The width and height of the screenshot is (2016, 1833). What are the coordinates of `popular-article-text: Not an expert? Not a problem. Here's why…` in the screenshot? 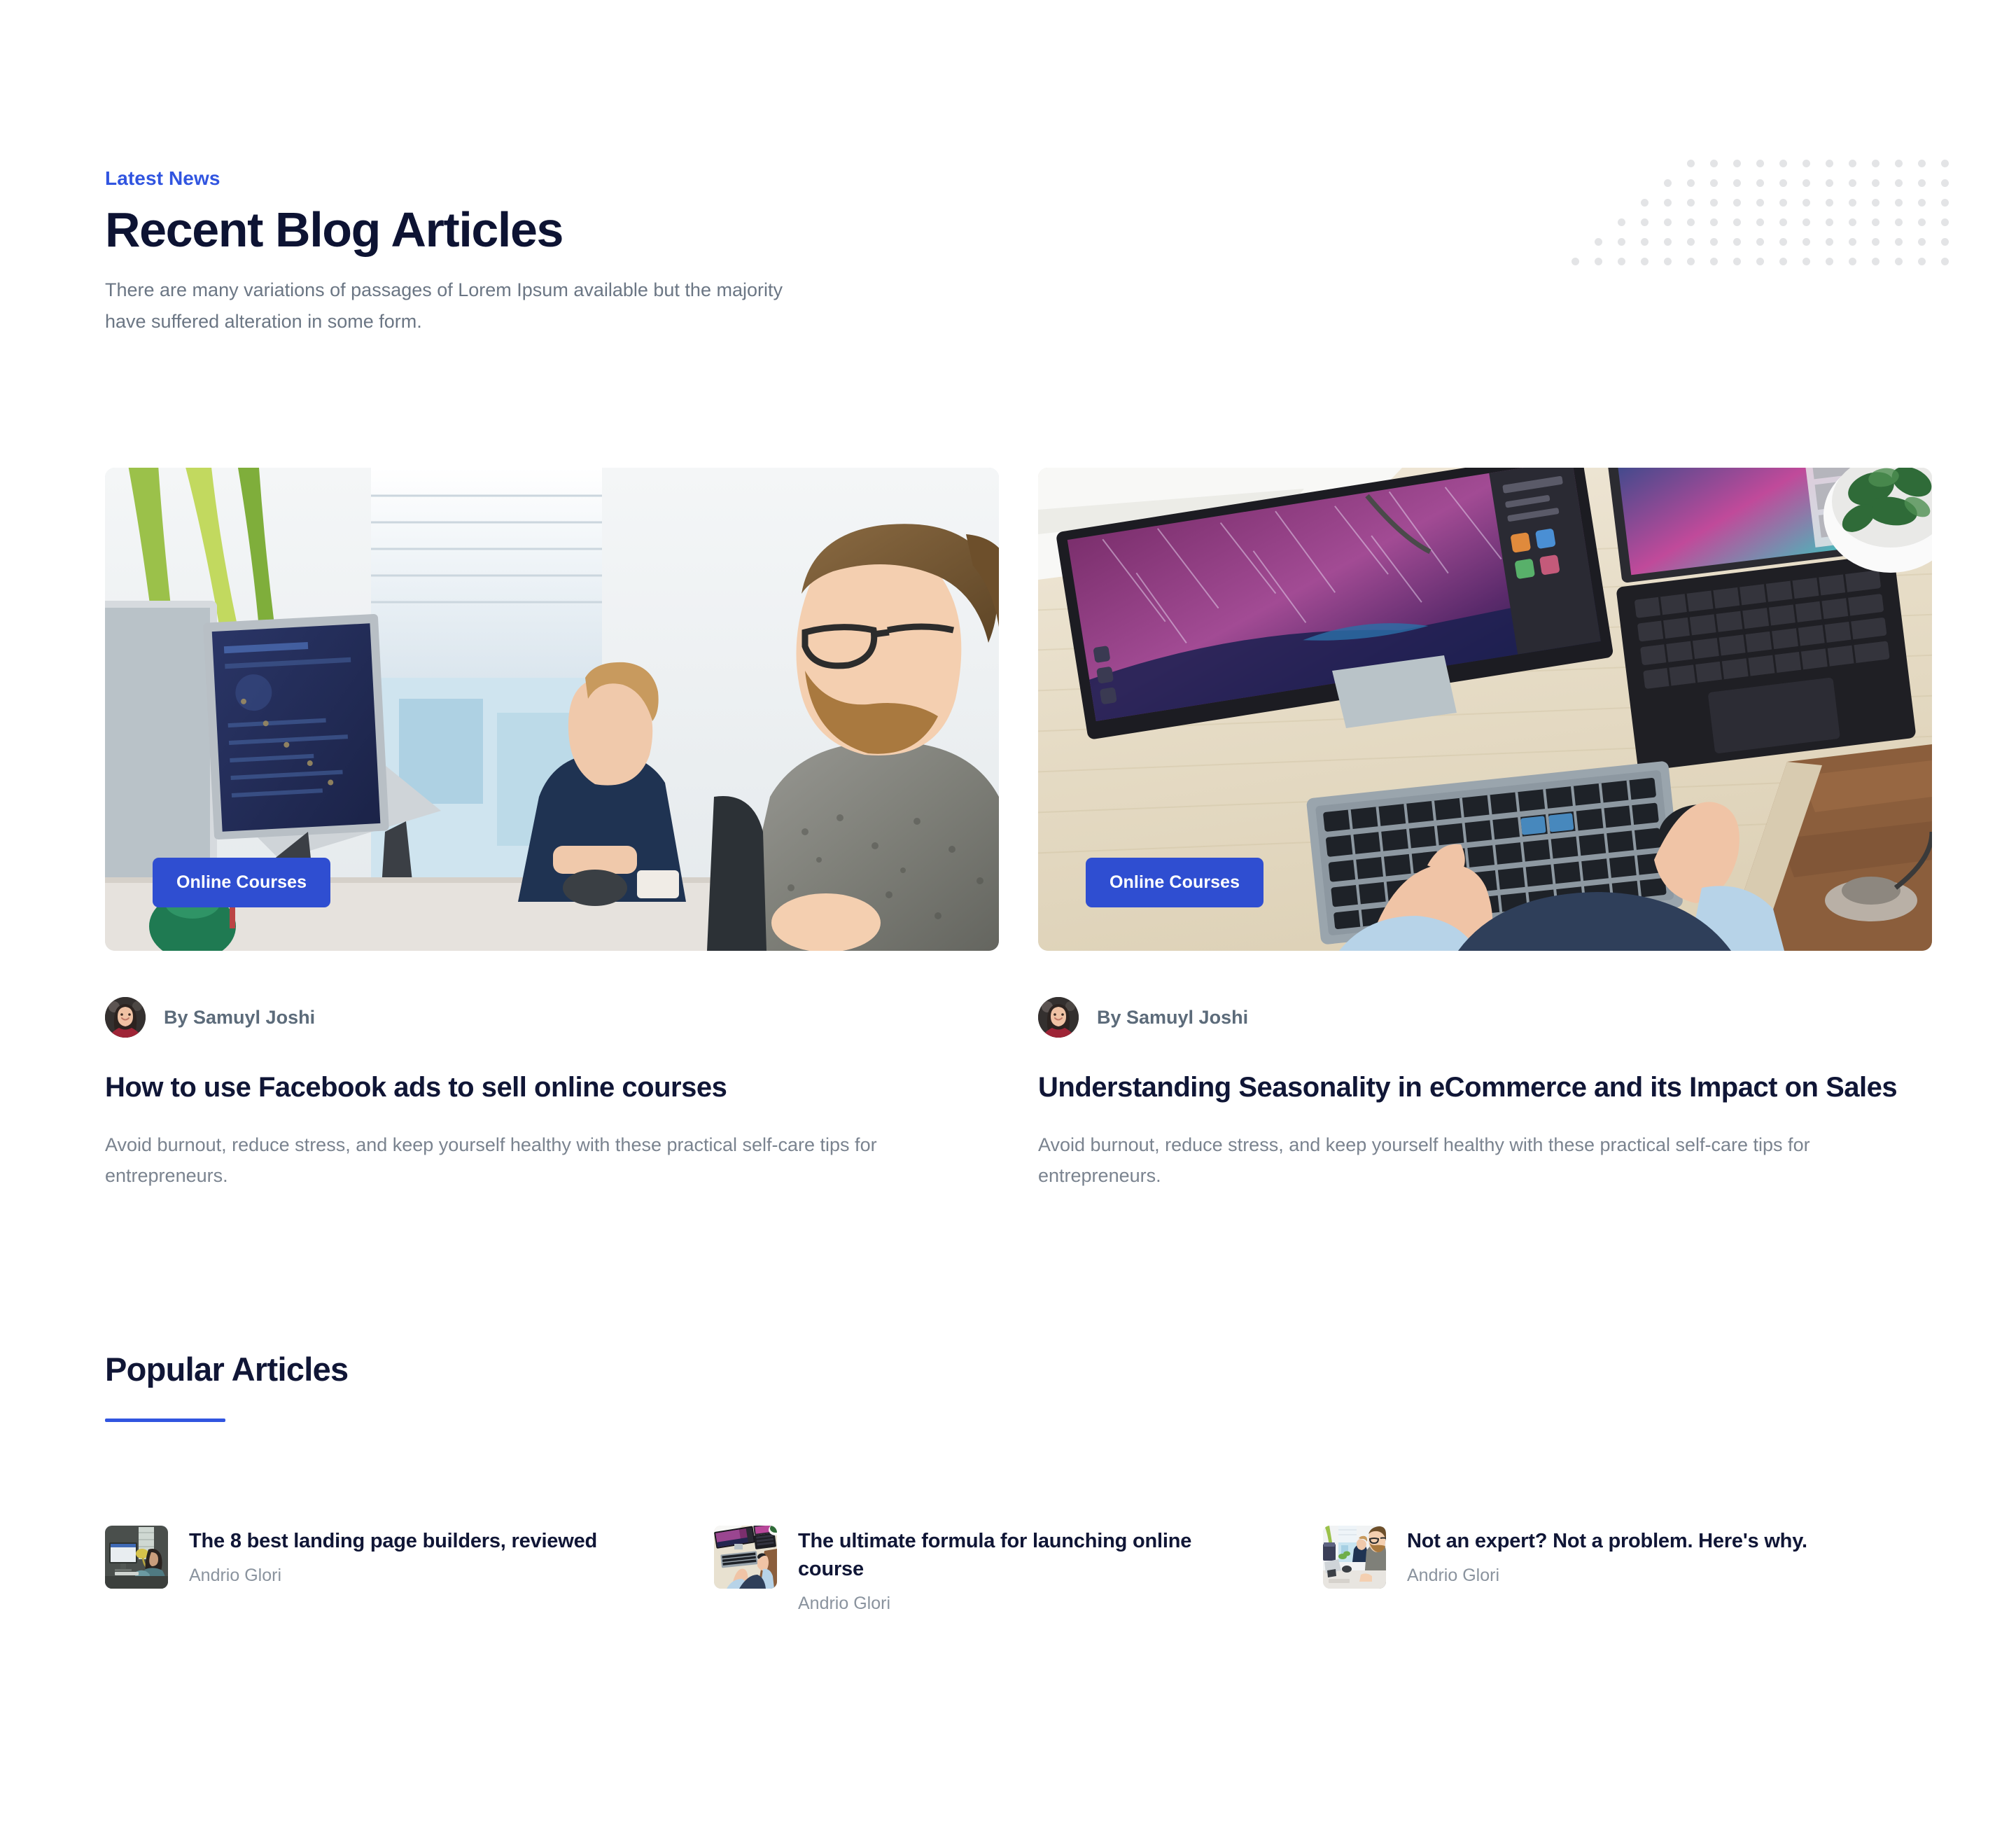 It's located at (1607, 1557).